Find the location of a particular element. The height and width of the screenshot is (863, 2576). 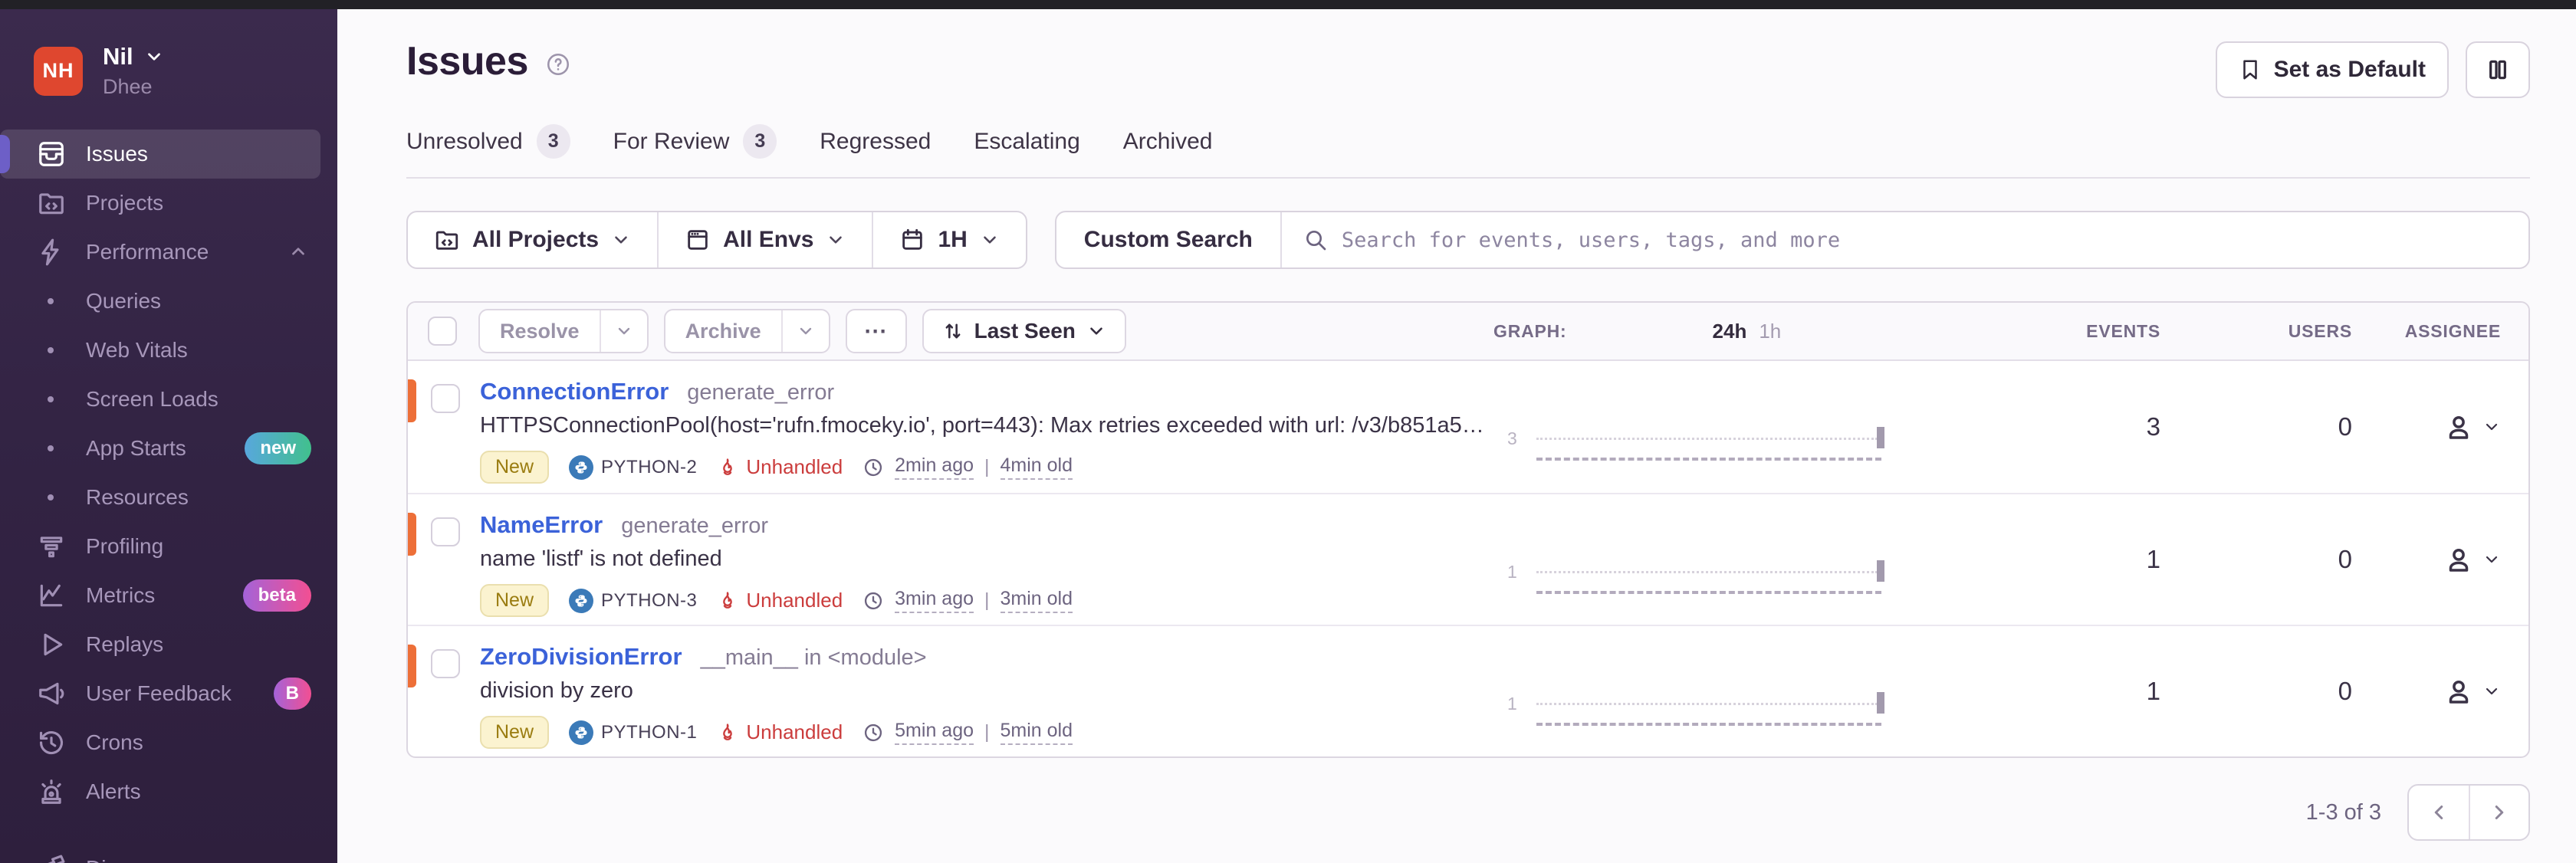

events-count: 1 is located at coordinates (2153, 559).